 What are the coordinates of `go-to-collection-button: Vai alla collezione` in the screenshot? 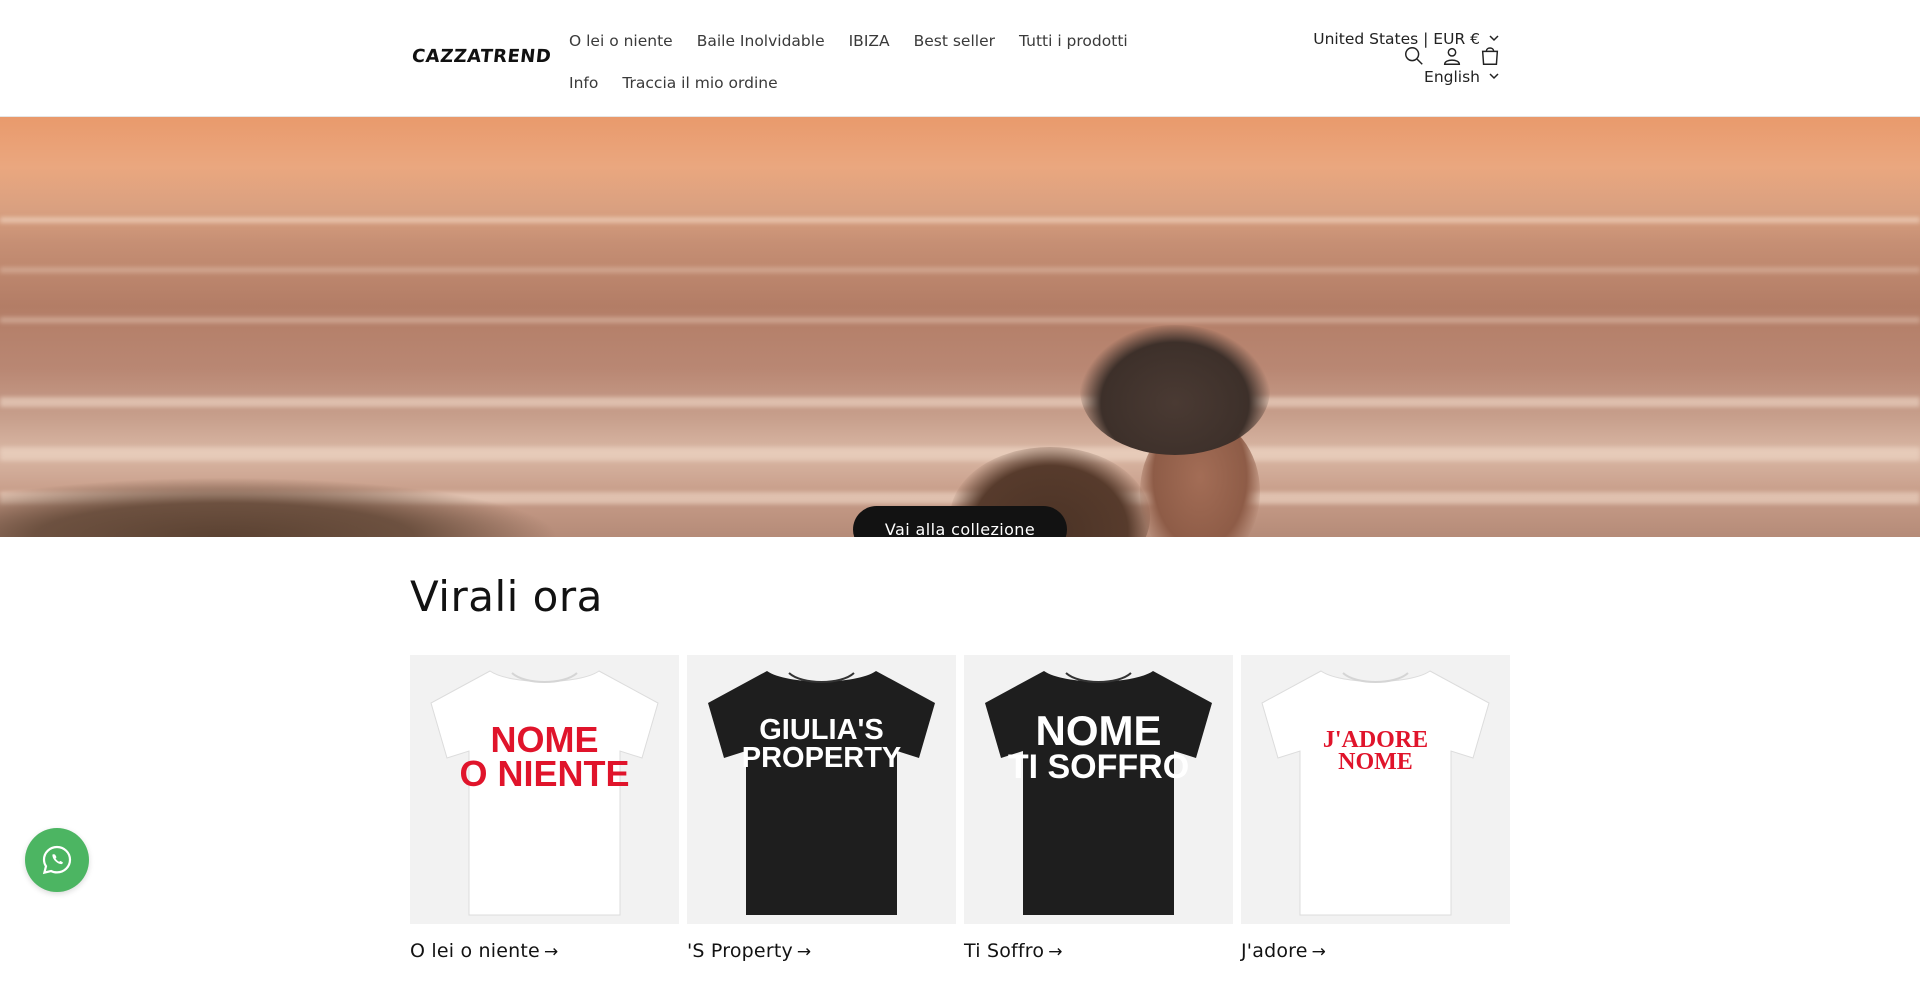 It's located at (960, 521).